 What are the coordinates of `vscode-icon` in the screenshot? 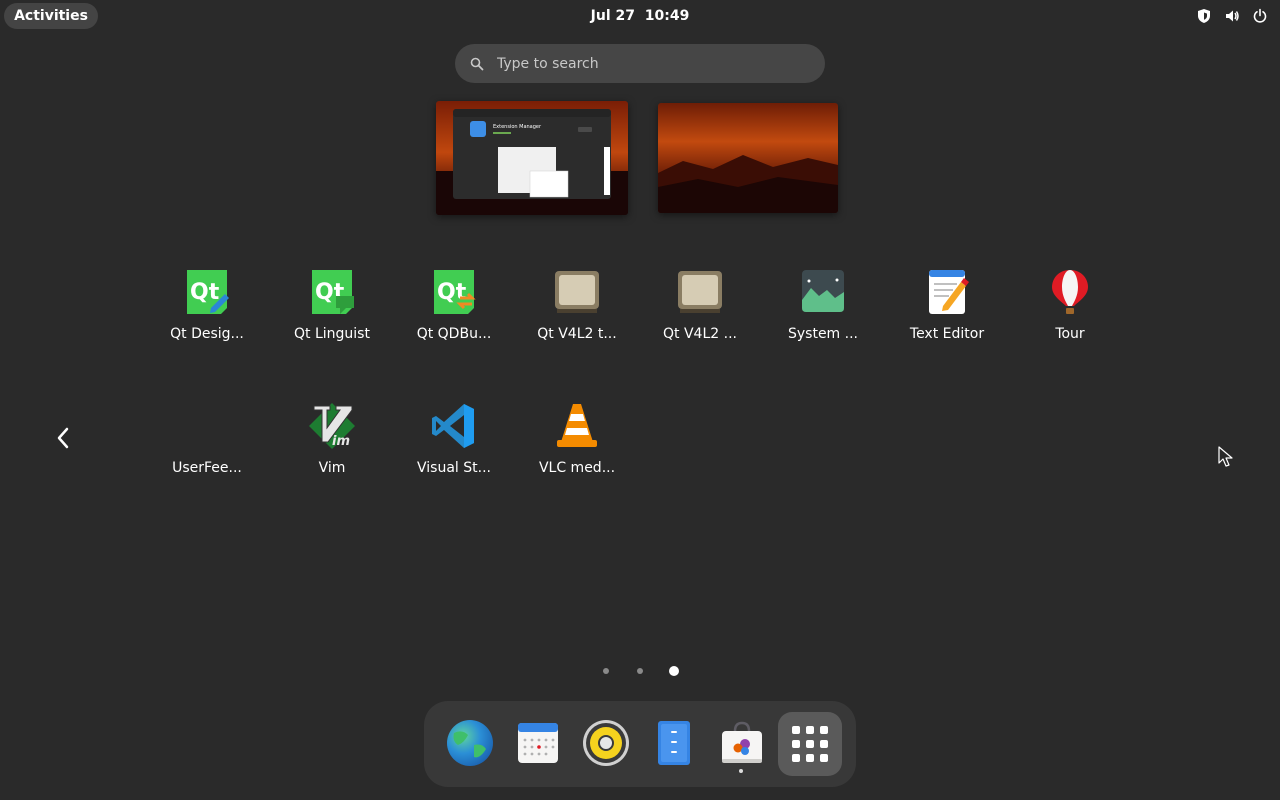 It's located at (453, 426).